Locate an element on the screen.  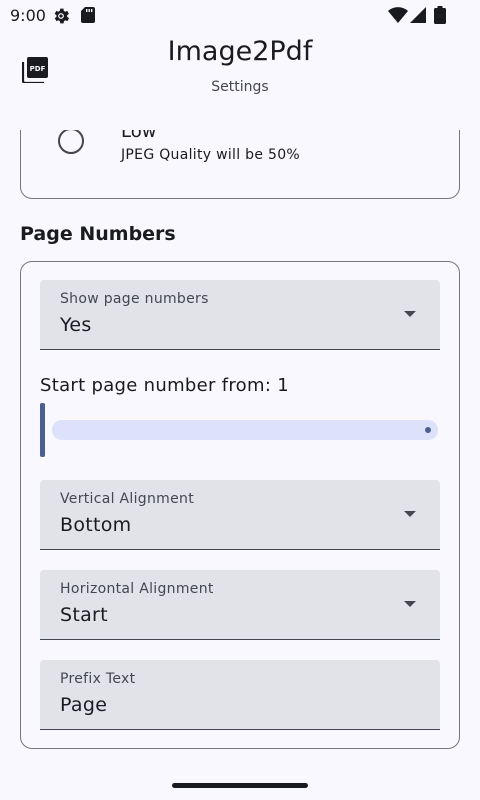
prefix-text-field: Prefix Text Page is located at coordinates (240, 695).